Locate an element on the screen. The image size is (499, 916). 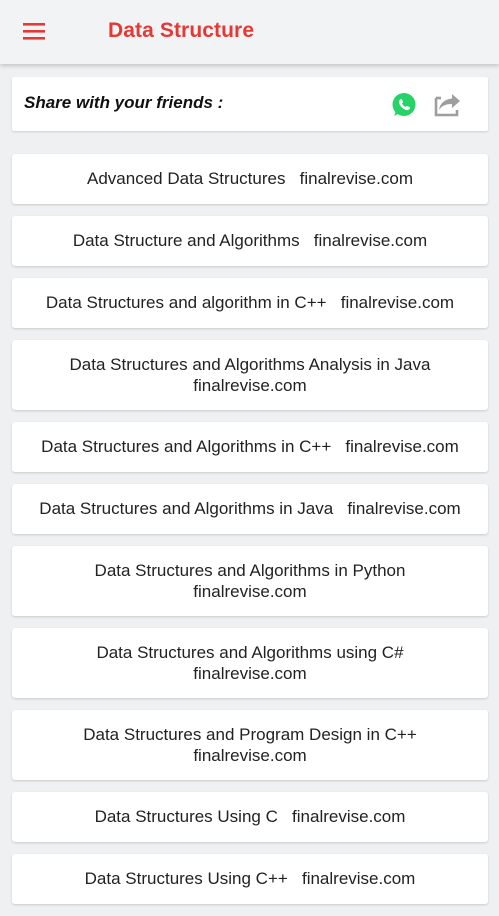
share-label: Share with your friends : is located at coordinates (124, 102).